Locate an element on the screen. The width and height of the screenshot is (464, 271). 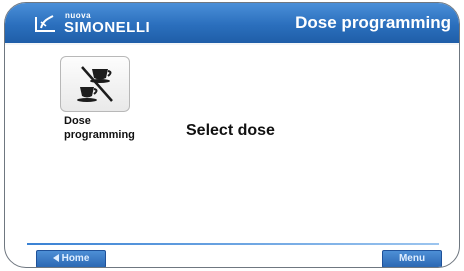
home-button: Home is located at coordinates (71, 258).